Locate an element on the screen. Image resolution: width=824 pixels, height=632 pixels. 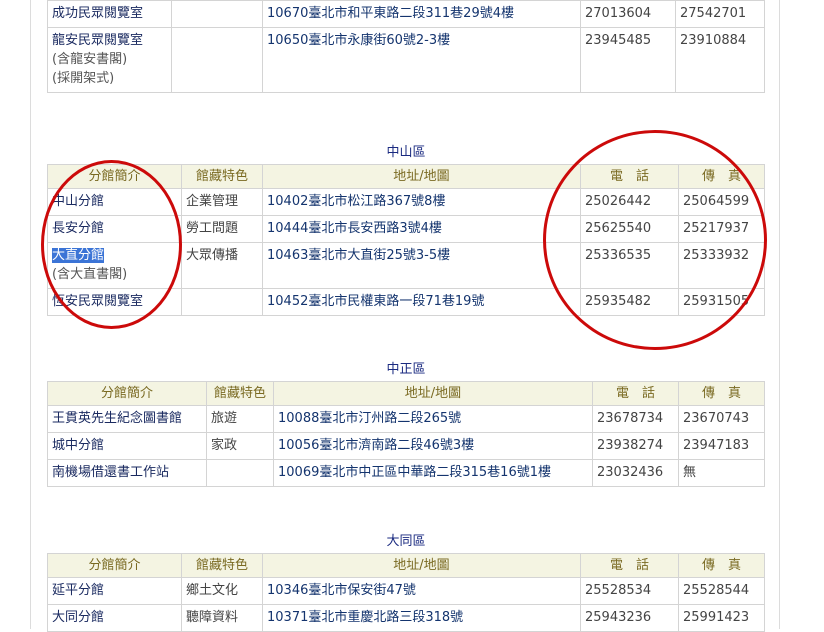
address-map-link: 10452臺北市民權東路一段71巷19號 is located at coordinates (421, 302).